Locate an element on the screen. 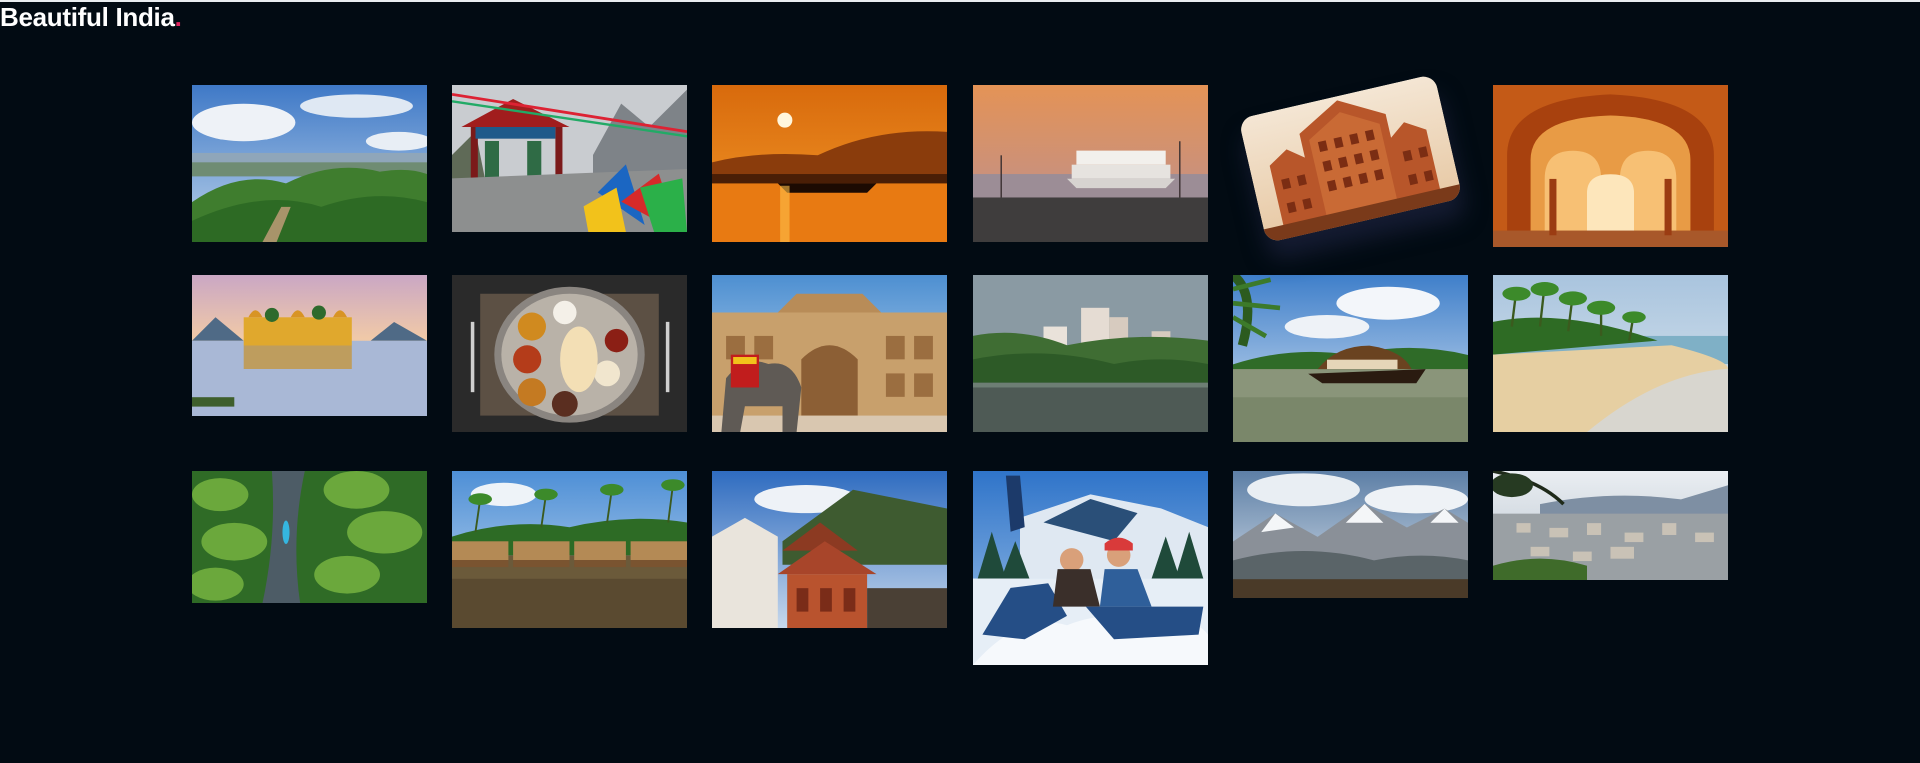 The width and height of the screenshot is (1920, 763). thali-meal-icon is located at coordinates (569, 353).